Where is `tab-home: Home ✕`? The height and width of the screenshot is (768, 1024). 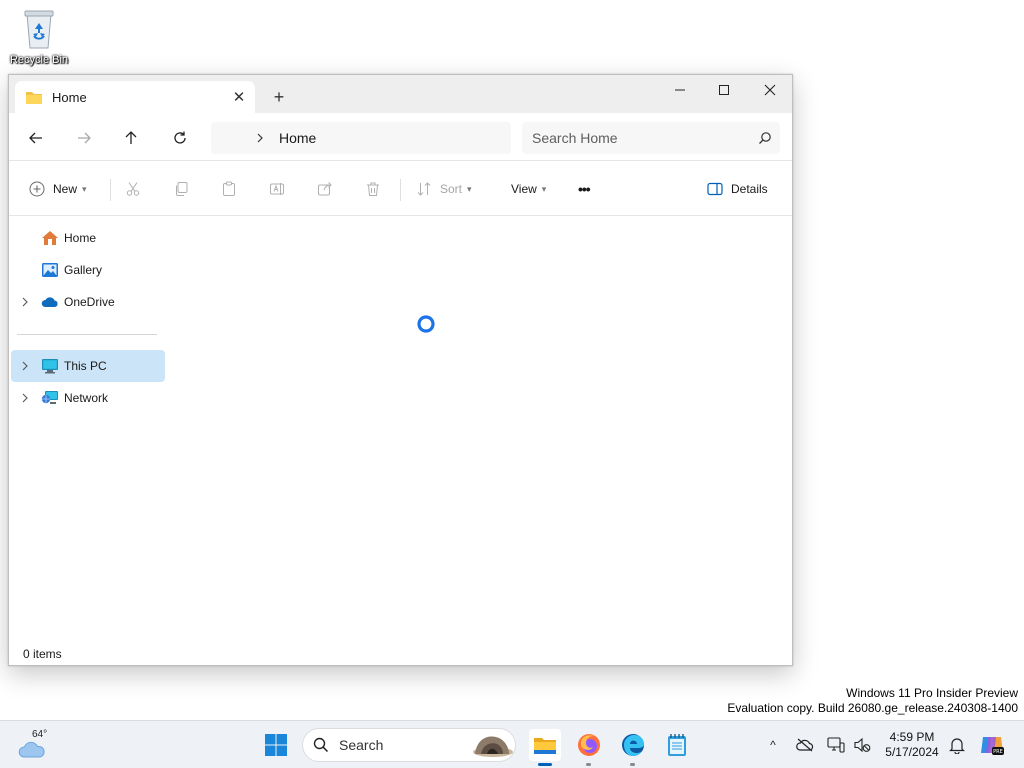 tab-home: Home ✕ is located at coordinates (135, 97).